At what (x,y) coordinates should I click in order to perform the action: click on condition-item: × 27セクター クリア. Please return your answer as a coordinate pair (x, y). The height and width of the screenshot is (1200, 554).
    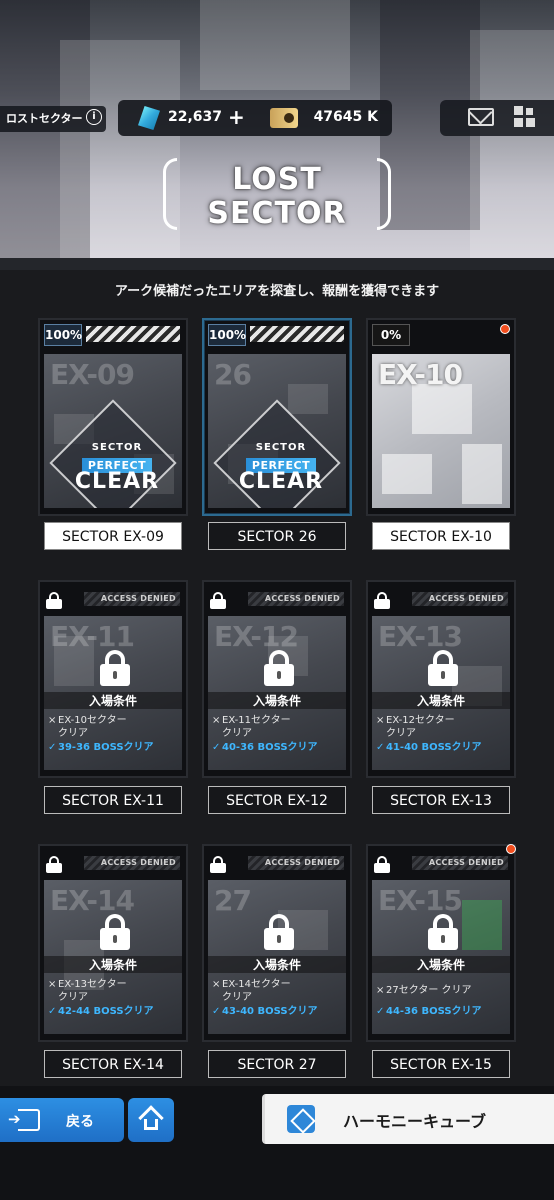
    Looking at the image, I should click on (424, 990).